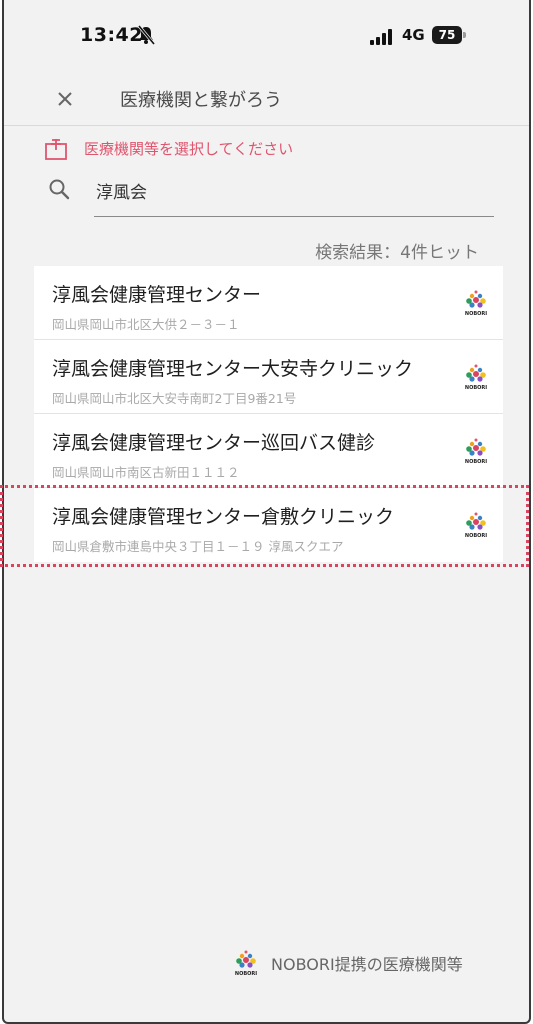  What do you see at coordinates (367, 964) in the screenshot?
I see `footer-text: NOBORI提携の医療機関等` at bounding box center [367, 964].